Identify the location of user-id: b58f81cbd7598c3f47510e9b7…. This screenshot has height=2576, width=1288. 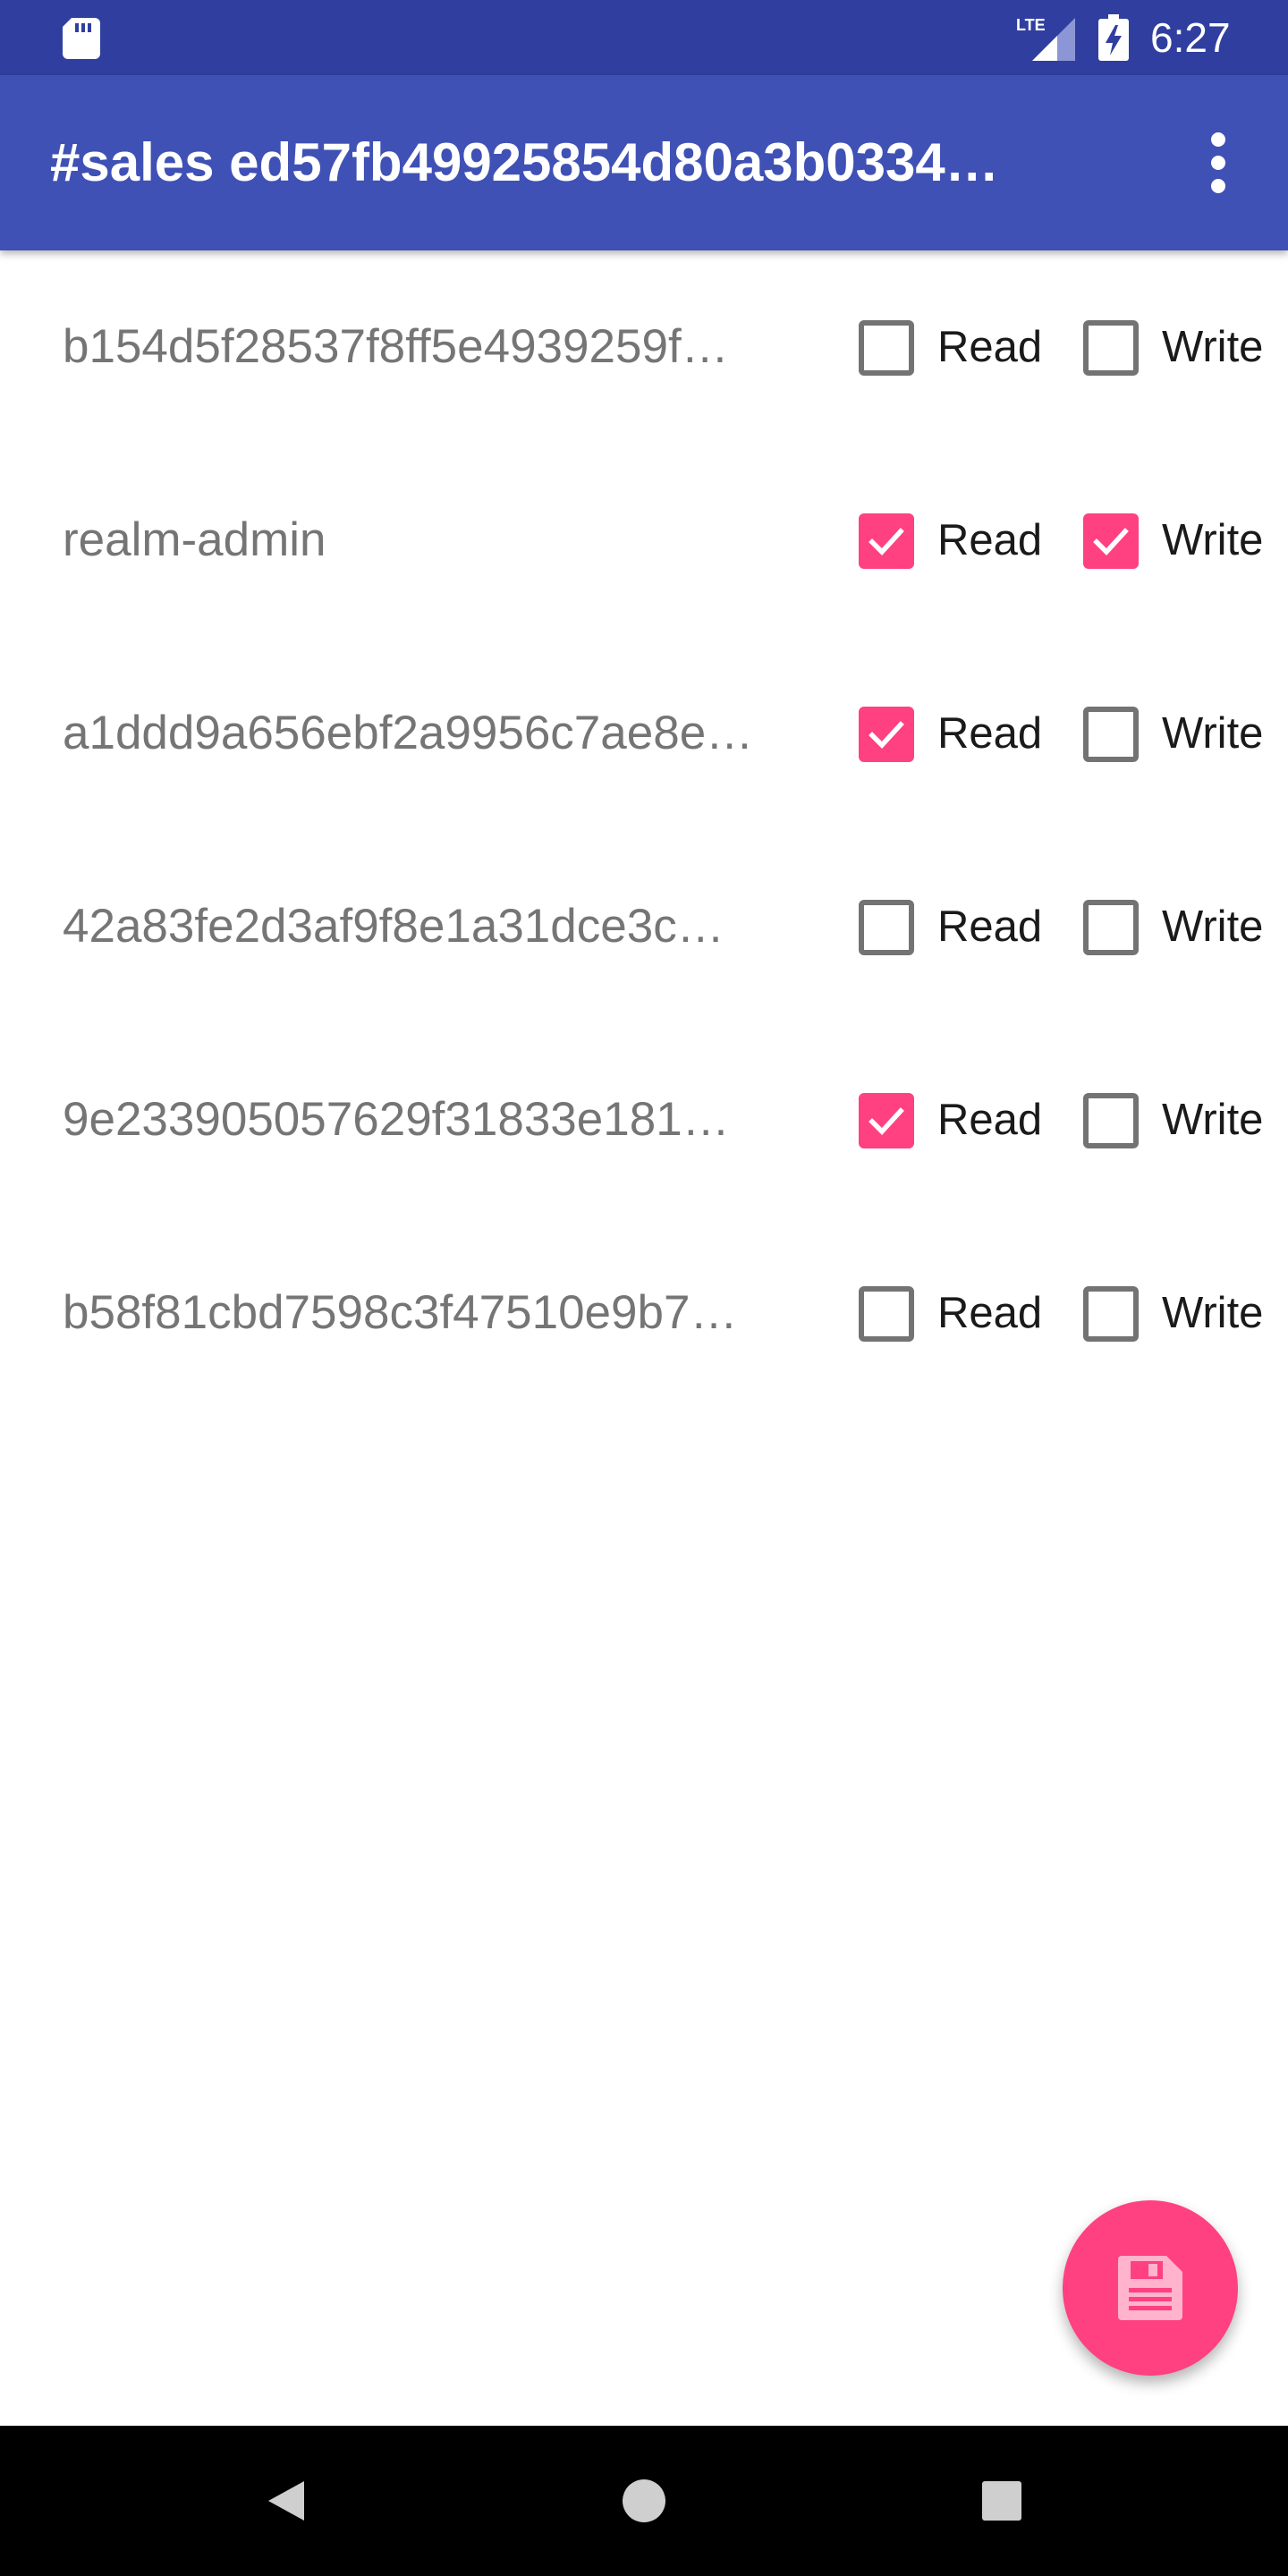
(400, 1312).